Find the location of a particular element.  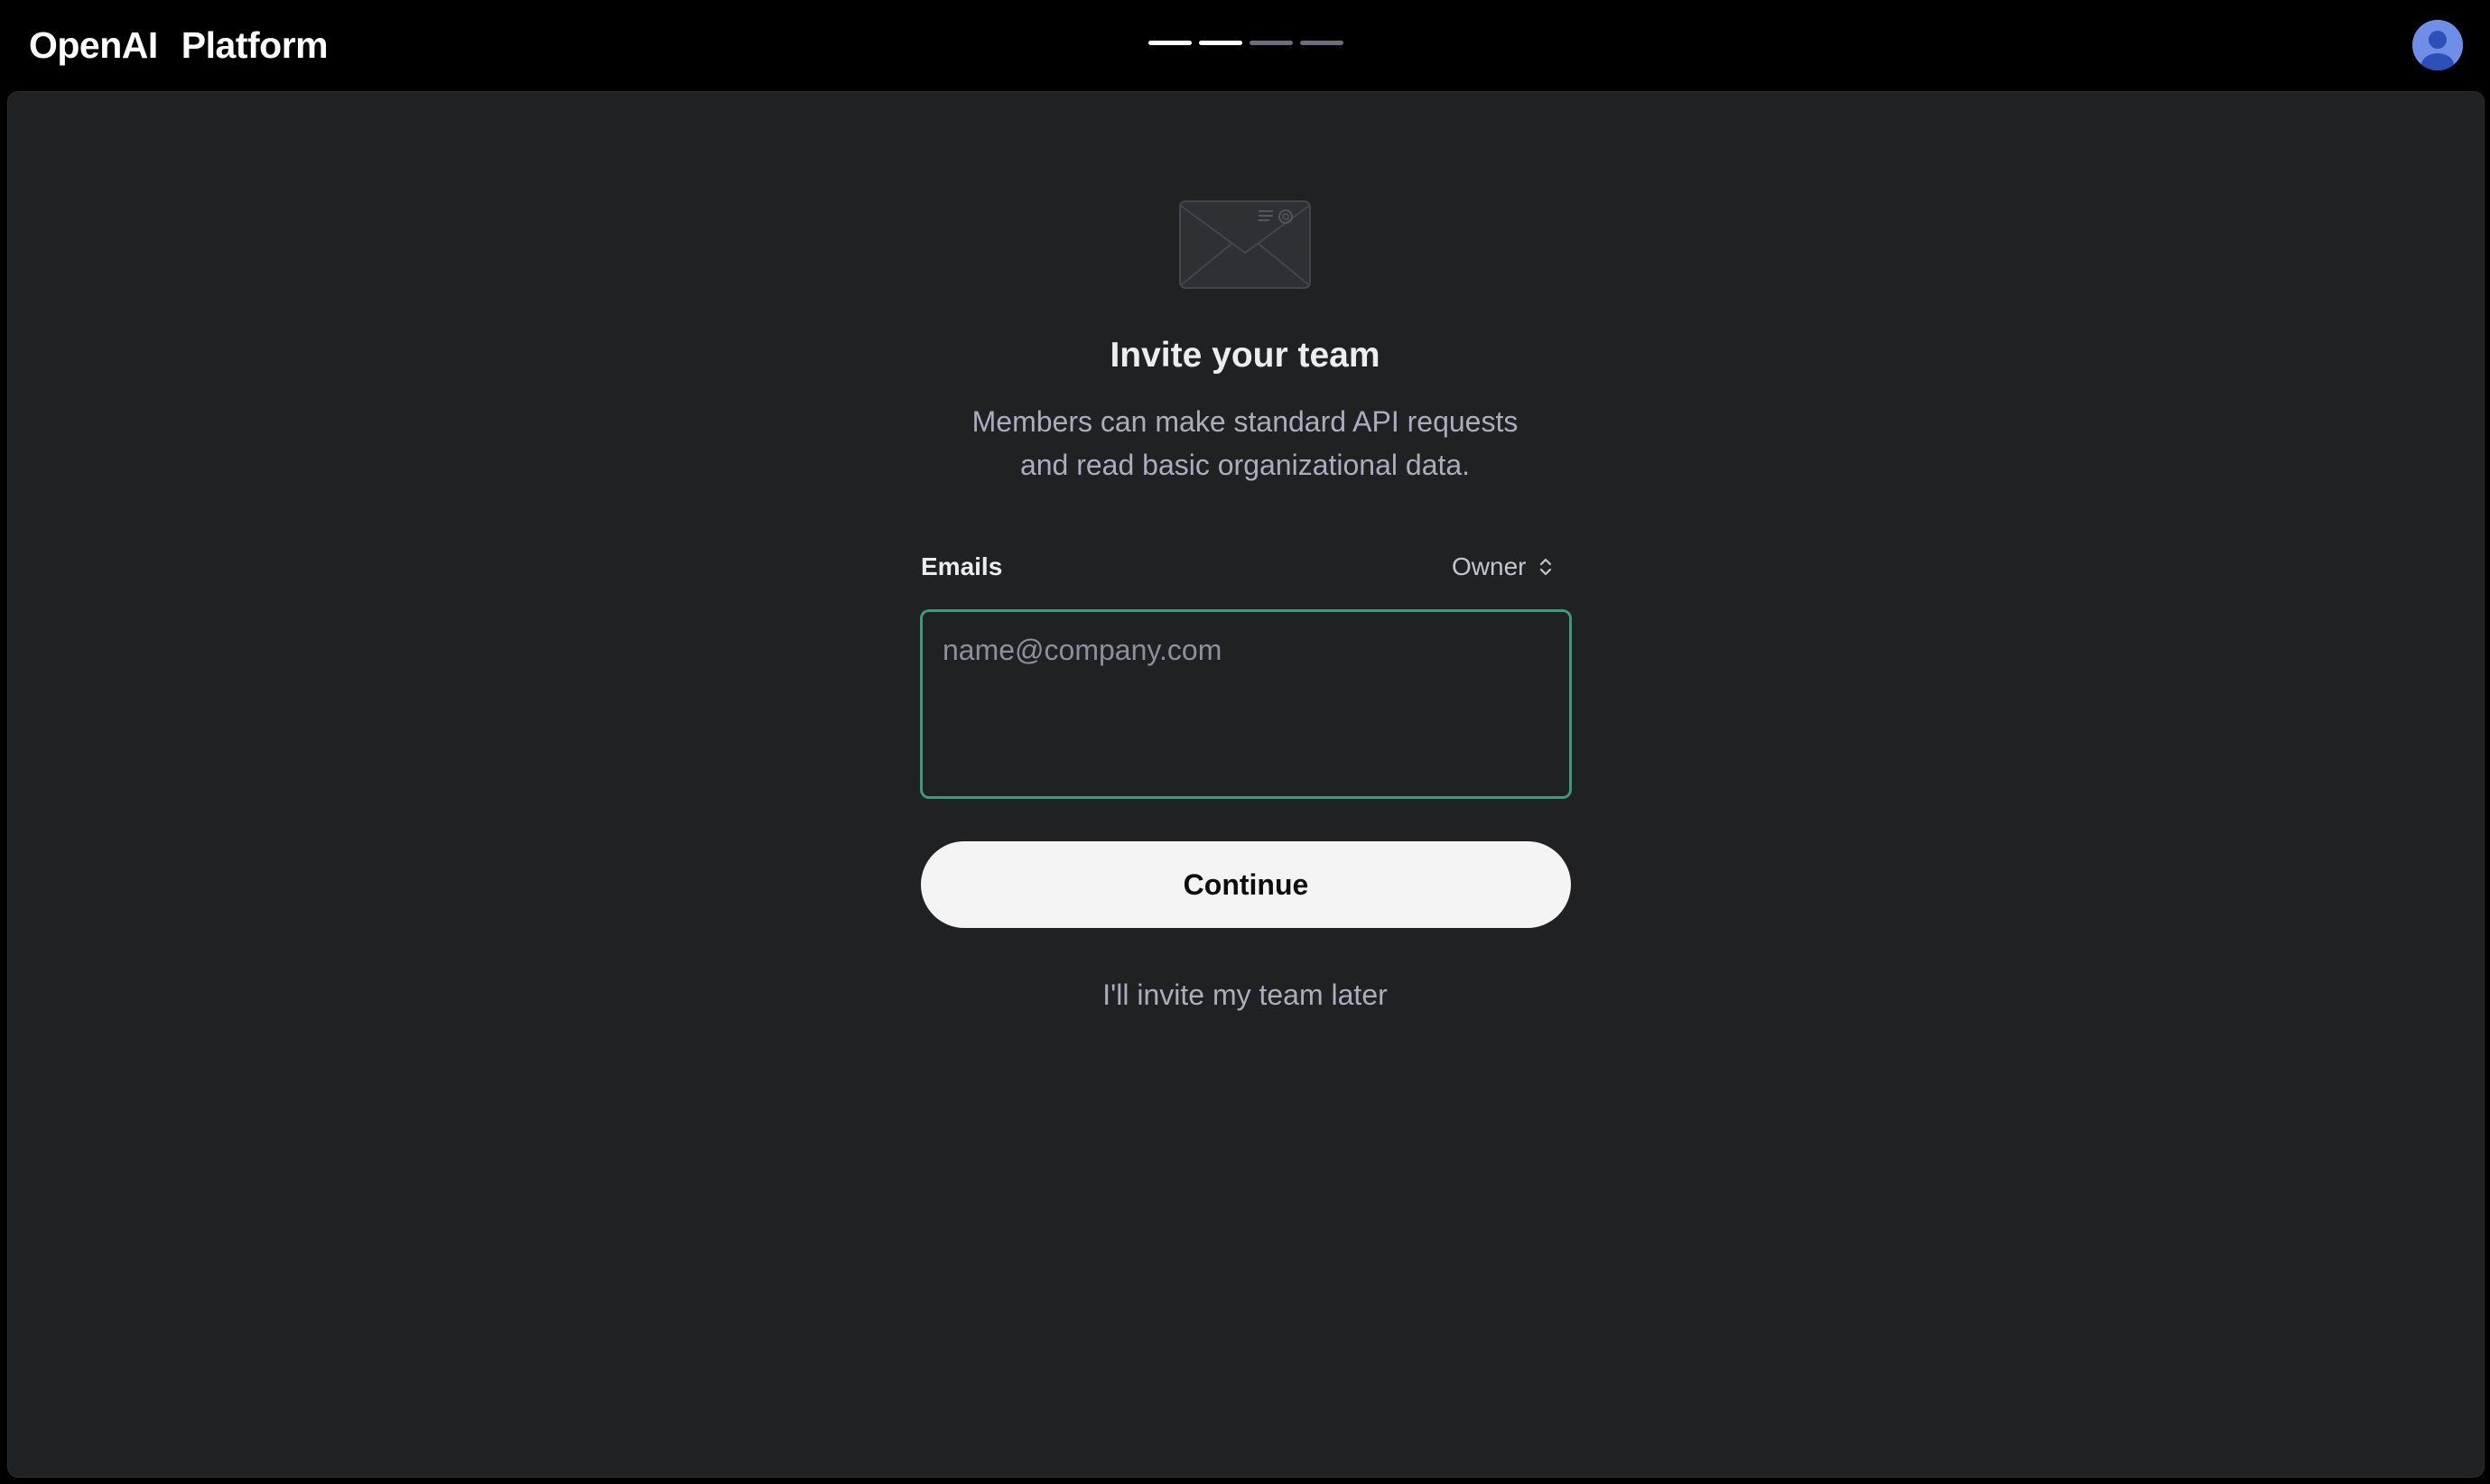

role-selector: Owner is located at coordinates (1502, 567).